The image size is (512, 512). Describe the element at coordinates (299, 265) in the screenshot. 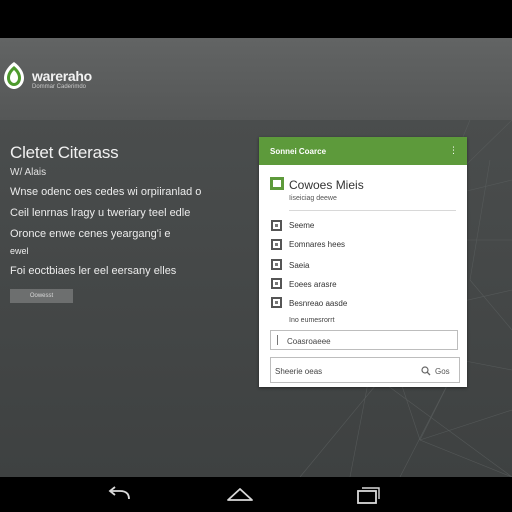

I see `option-label: Saeia` at that location.